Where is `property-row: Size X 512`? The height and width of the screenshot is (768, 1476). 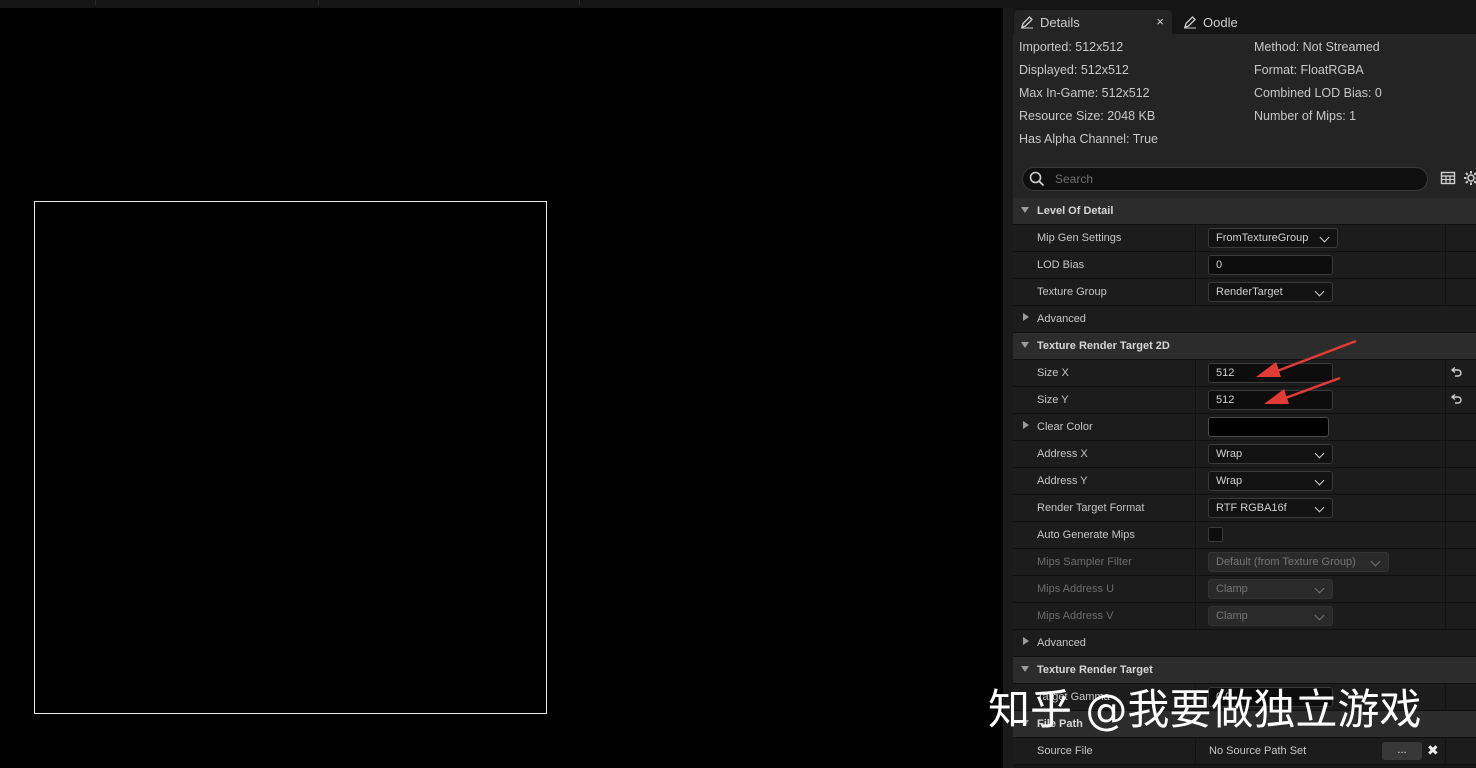 property-row: Size X 512 is located at coordinates (1244, 373).